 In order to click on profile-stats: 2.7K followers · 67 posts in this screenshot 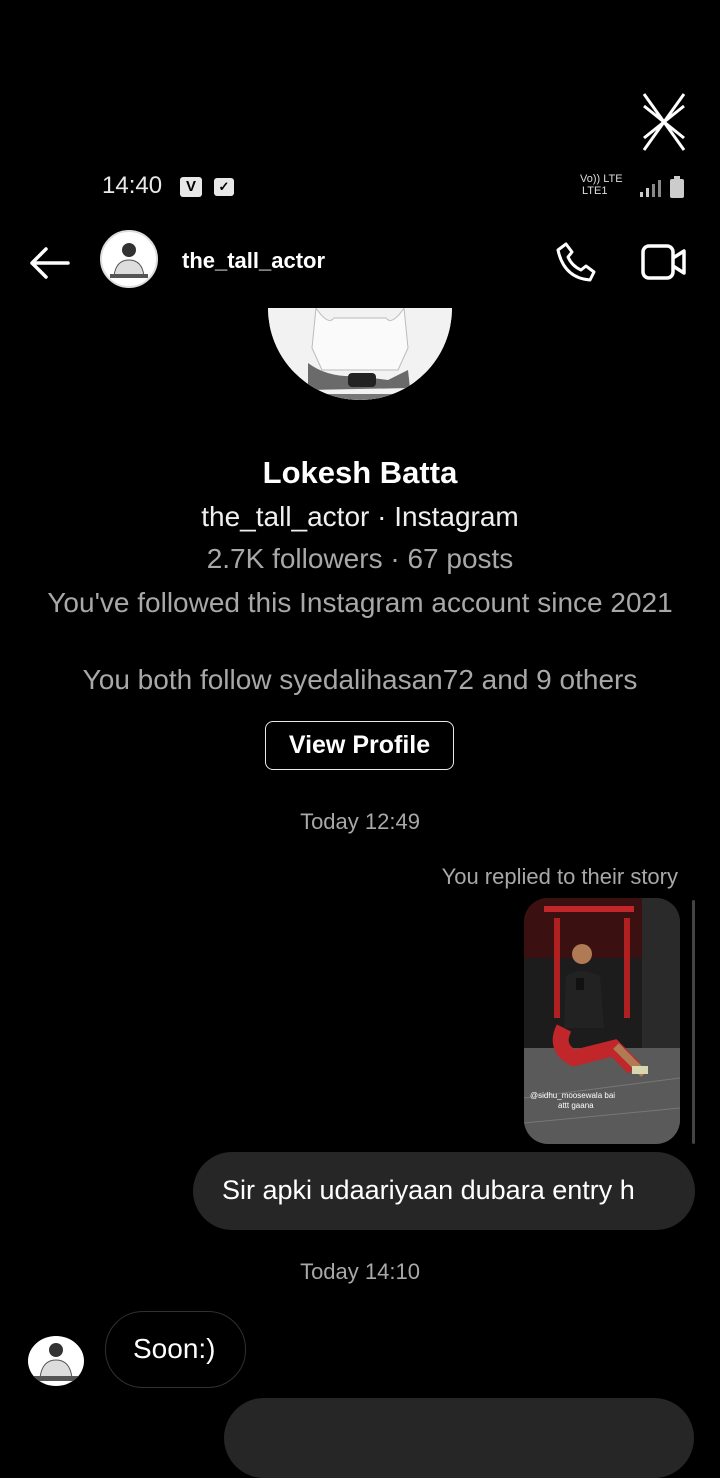, I will do `click(360, 558)`.